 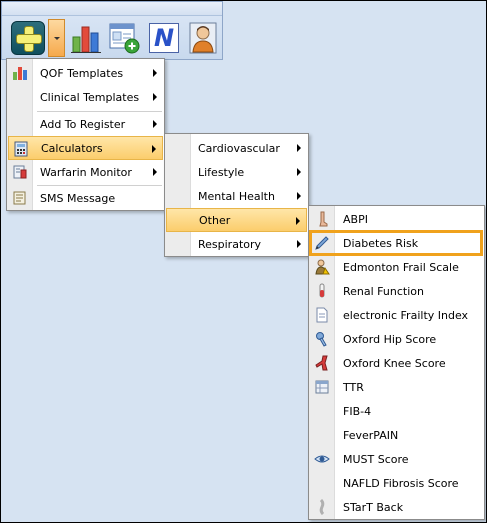 What do you see at coordinates (383, 291) in the screenshot?
I see `menu-item-label: Renal Function` at bounding box center [383, 291].